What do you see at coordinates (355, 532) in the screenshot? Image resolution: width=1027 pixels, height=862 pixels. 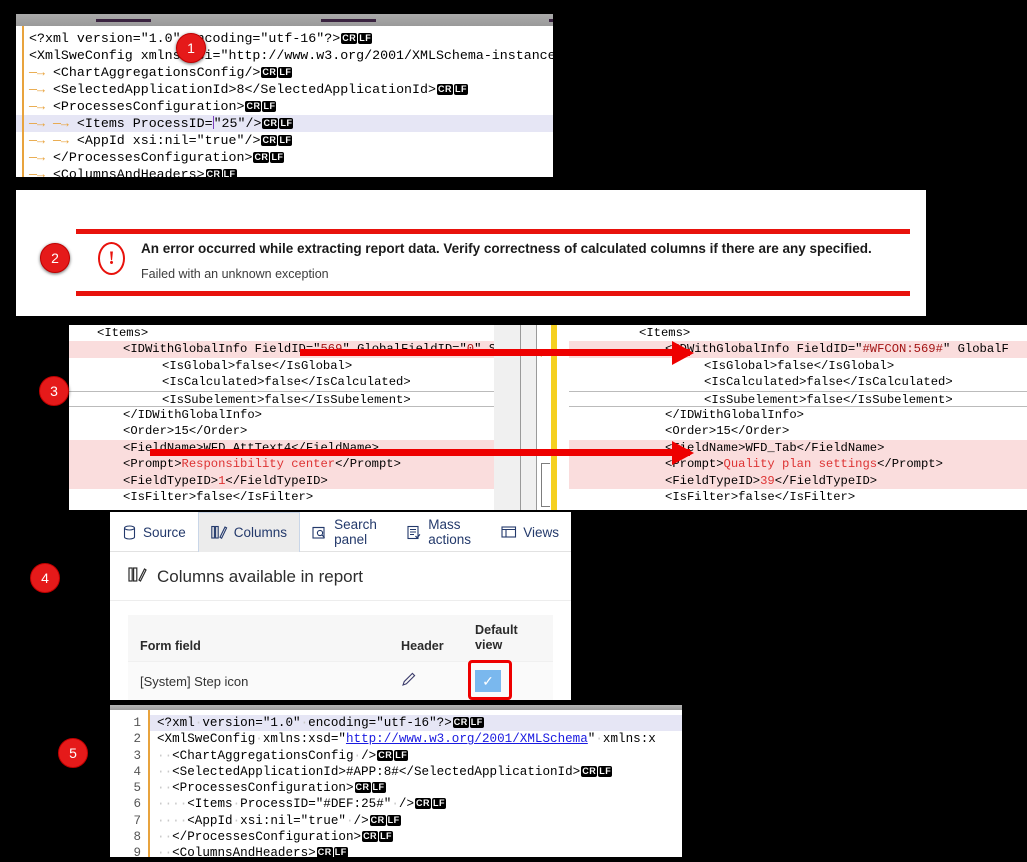 I see `tab-label: Search panel` at bounding box center [355, 532].